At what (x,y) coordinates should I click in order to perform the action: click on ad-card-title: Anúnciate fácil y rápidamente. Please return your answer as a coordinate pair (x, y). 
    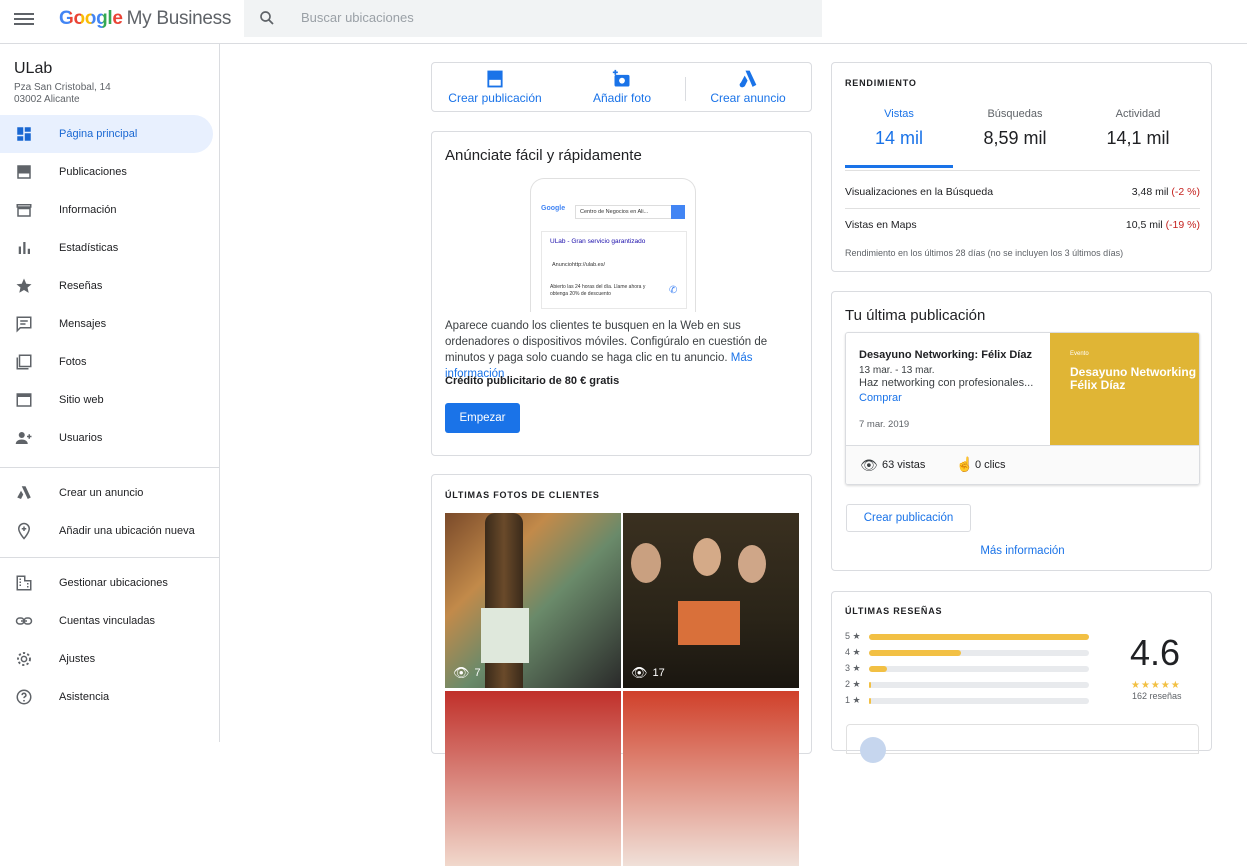
    Looking at the image, I should click on (543, 155).